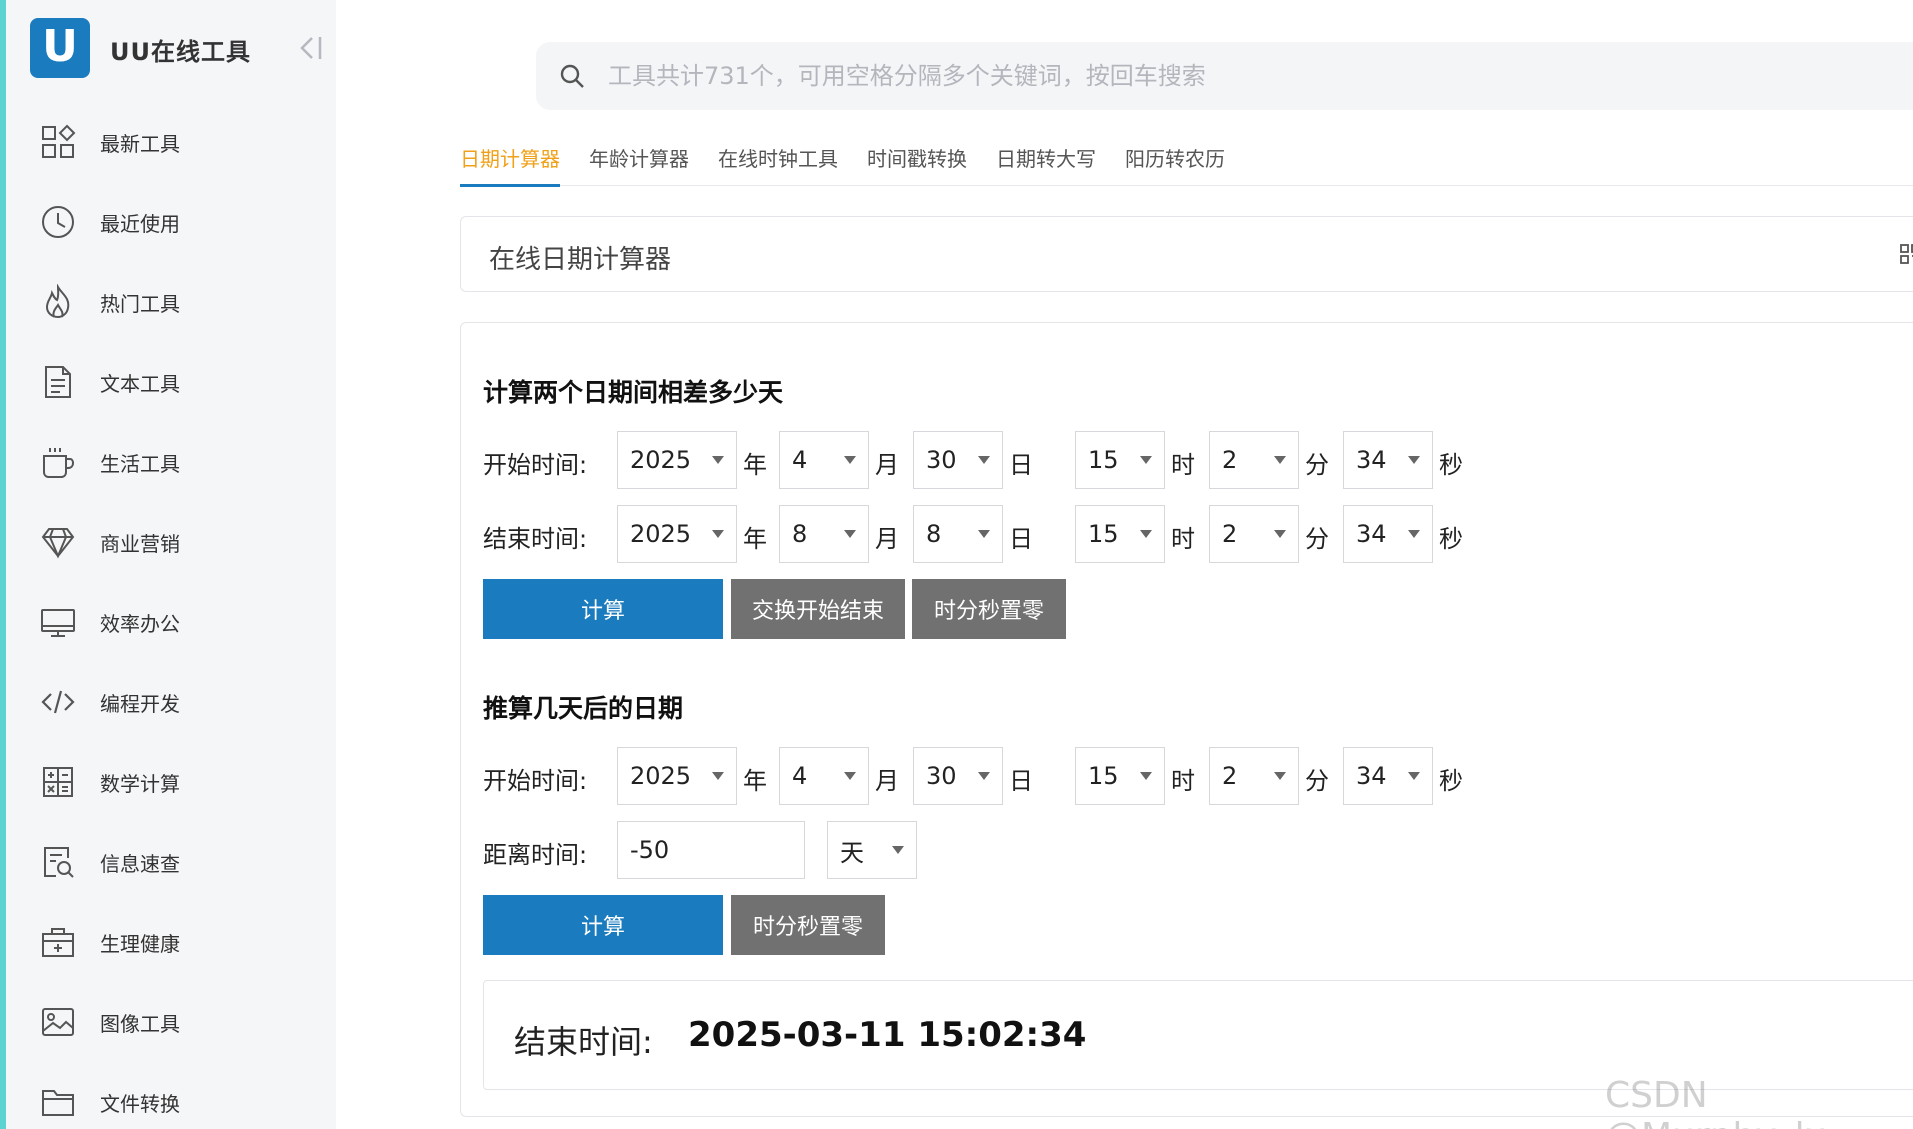 The image size is (1913, 1129). Describe the element at coordinates (1388, 776) in the screenshot. I see `offset-start-second-select: 34` at that location.